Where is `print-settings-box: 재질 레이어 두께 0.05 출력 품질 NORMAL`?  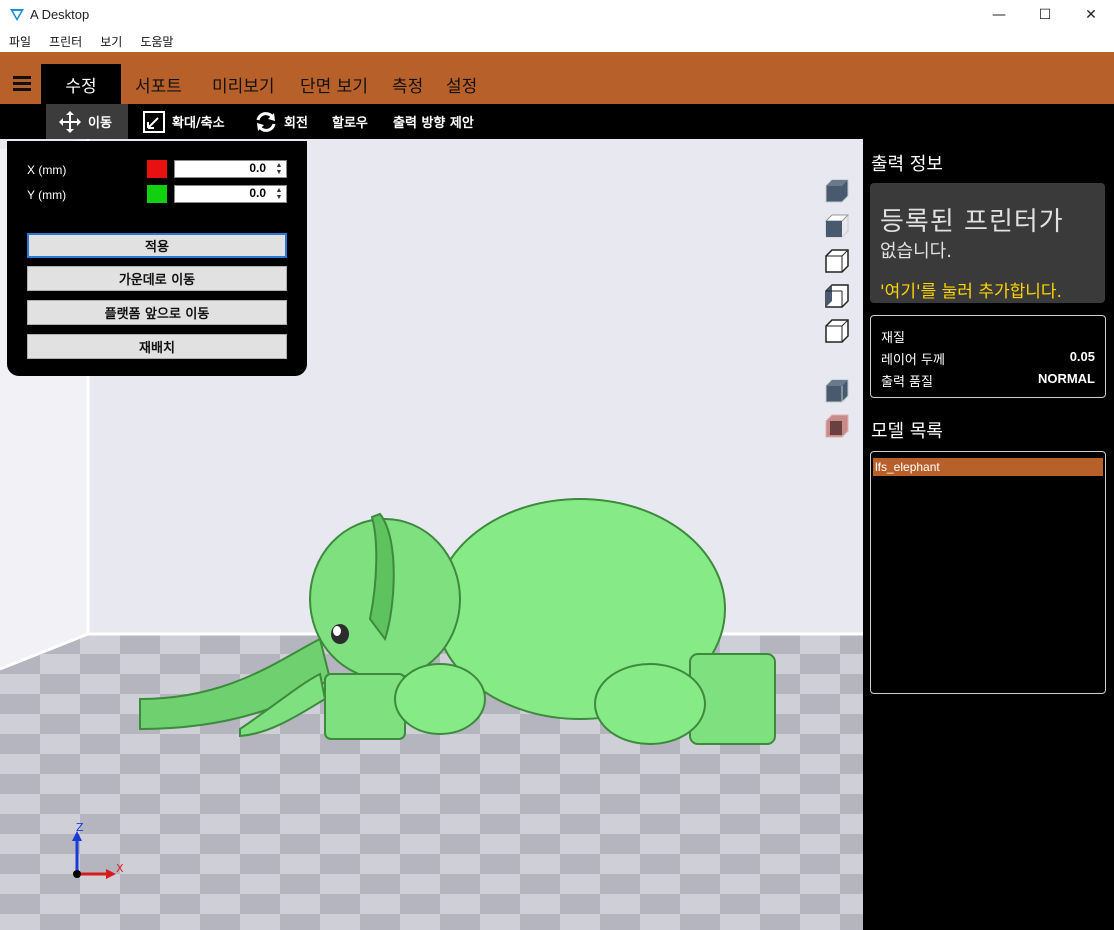
print-settings-box: 재질 레이어 두께 0.05 출력 품질 NORMAL is located at coordinates (988, 356).